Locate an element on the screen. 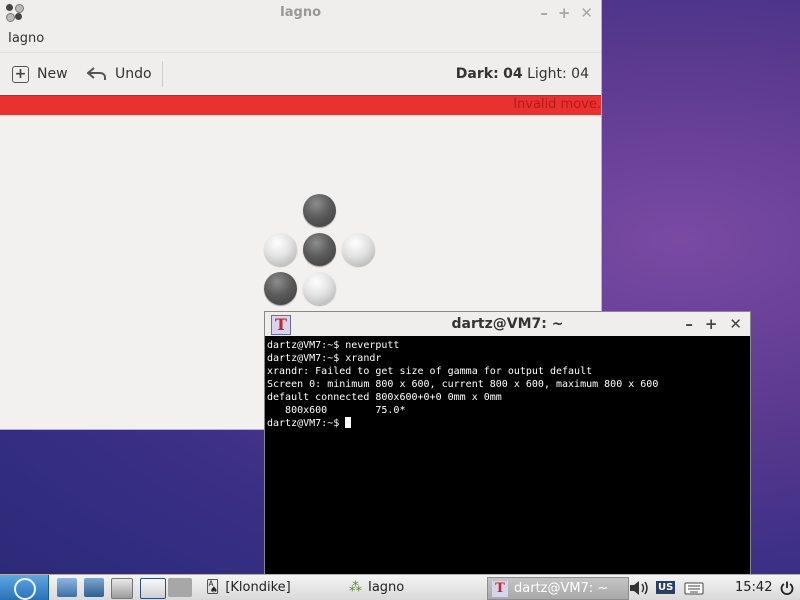 This screenshot has height=600, width=800. terminal-prompt: dartz@VM7:~$ is located at coordinates (306, 423).